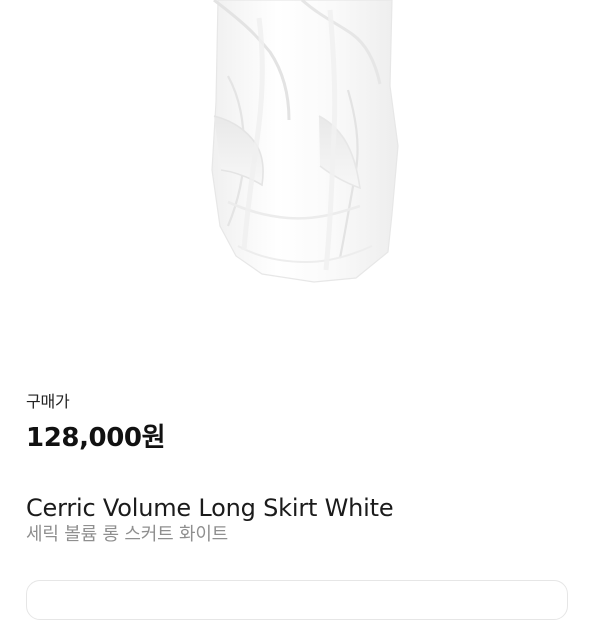 The image size is (594, 620). Describe the element at coordinates (297, 600) in the screenshot. I see `bottom-option-card` at that location.